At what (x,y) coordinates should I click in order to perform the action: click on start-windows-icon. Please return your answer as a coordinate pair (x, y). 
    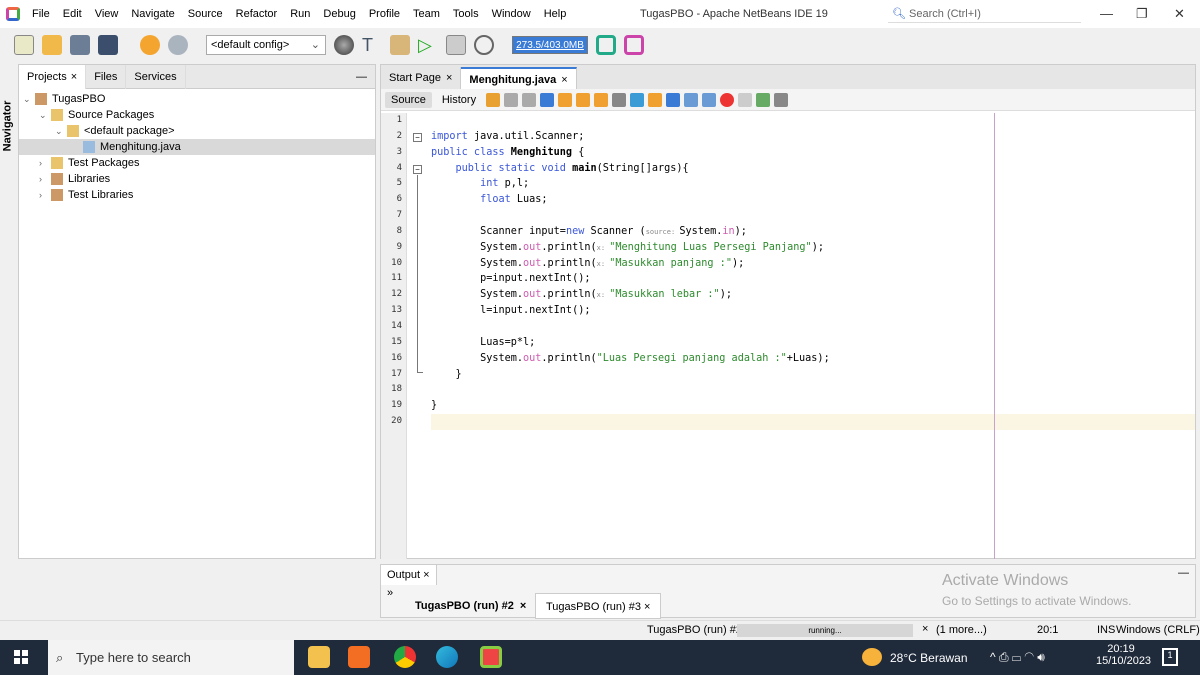
    Looking at the image, I should click on (21, 657).